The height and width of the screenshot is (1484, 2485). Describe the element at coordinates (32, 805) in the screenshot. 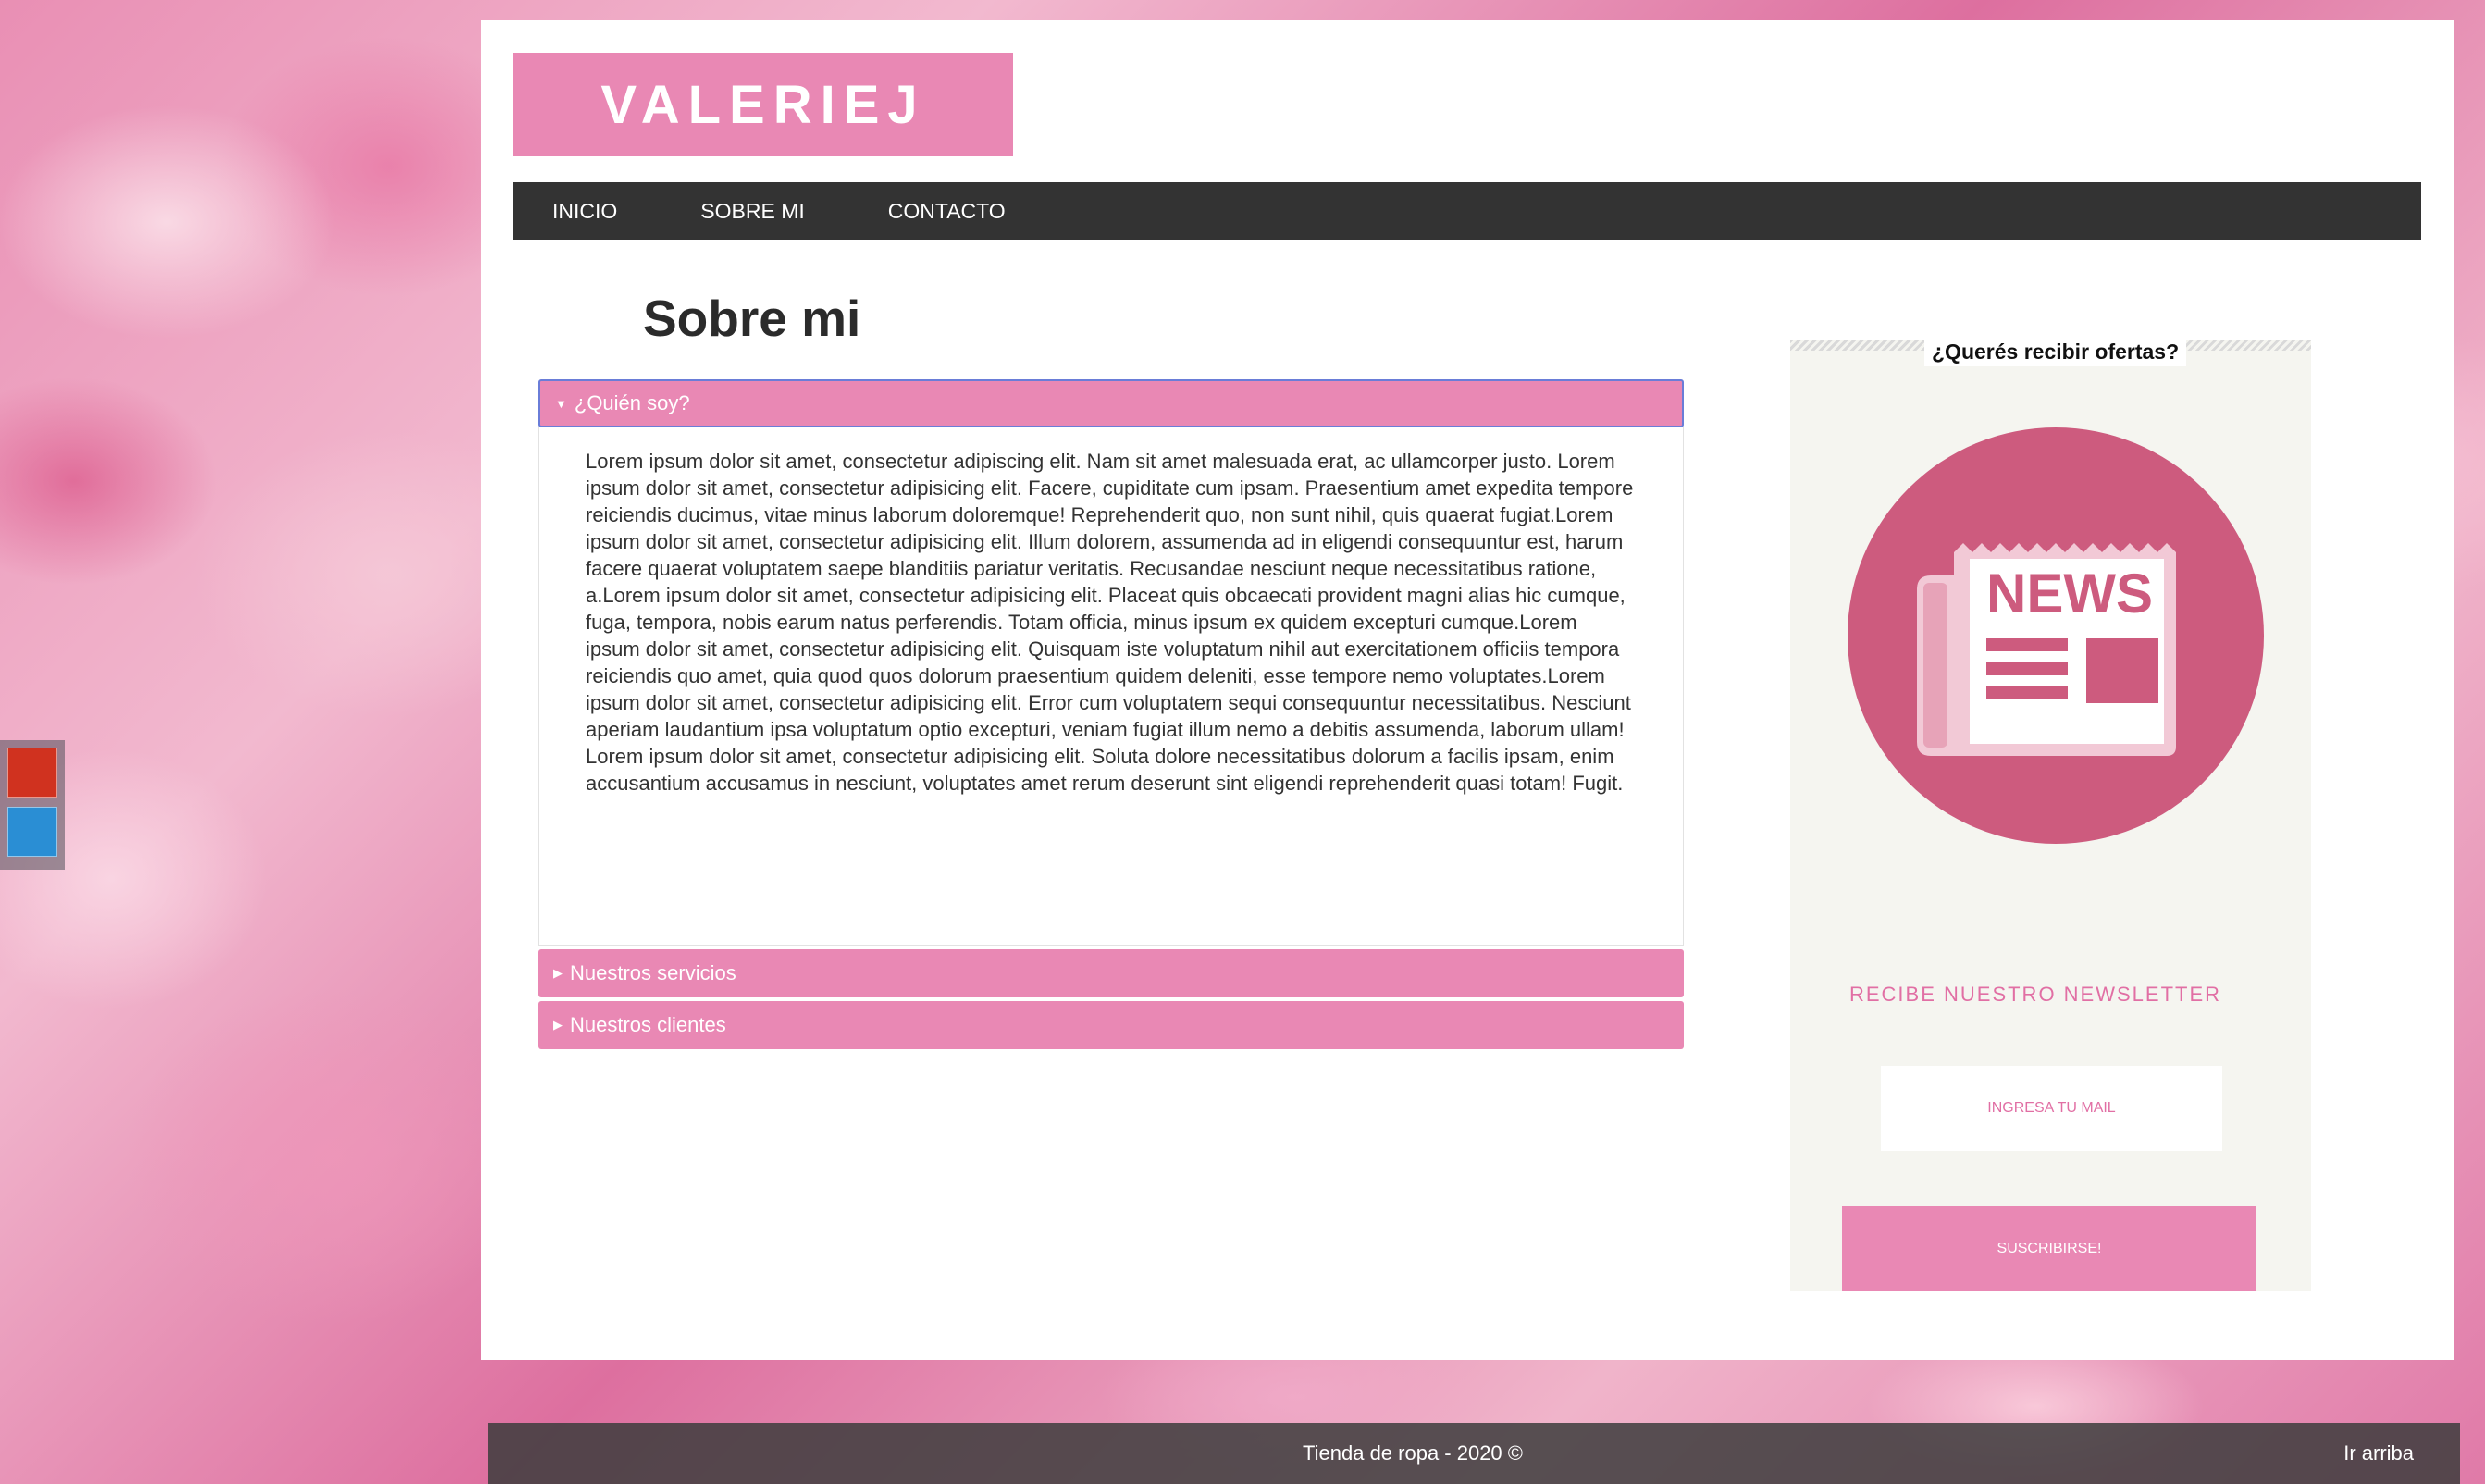

I see `social-share-bar` at that location.